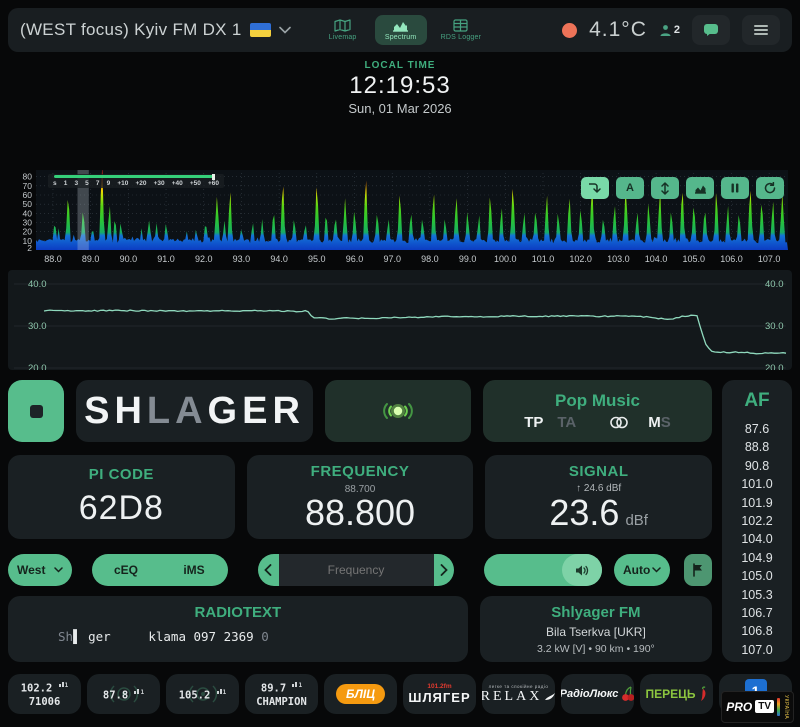 The height and width of the screenshot is (727, 800). I want to click on preset-logo-perets: ПЕРЕЦЬ, so click(676, 694).